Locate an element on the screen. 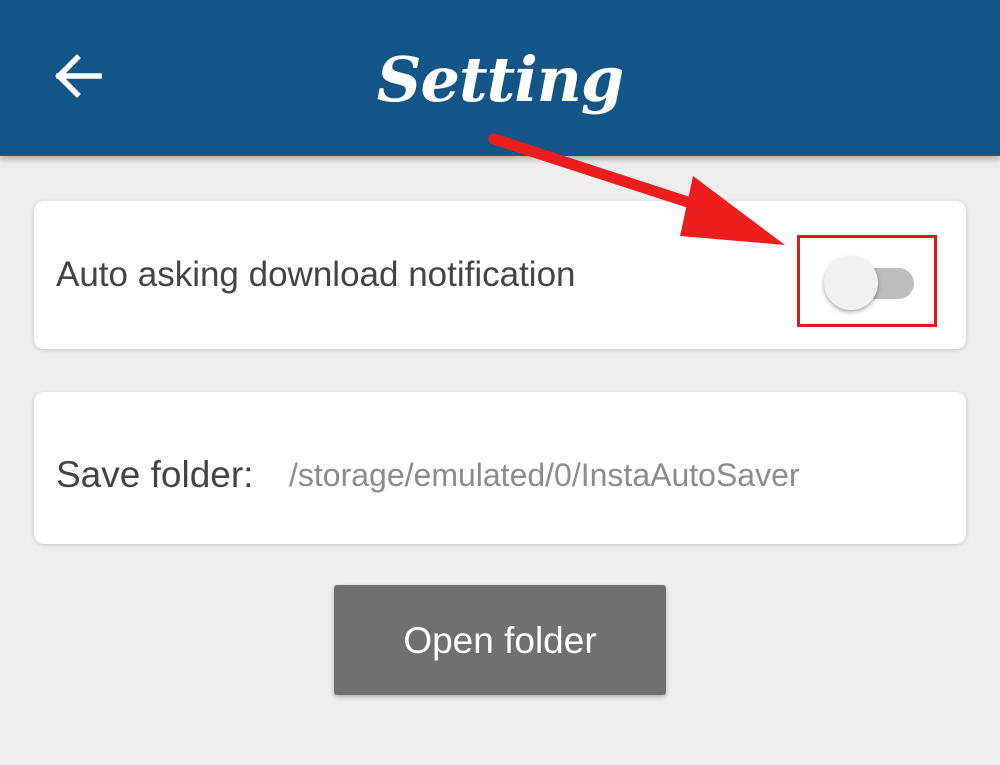  notification-setting-label: Auto asking download notification is located at coordinates (316, 274).